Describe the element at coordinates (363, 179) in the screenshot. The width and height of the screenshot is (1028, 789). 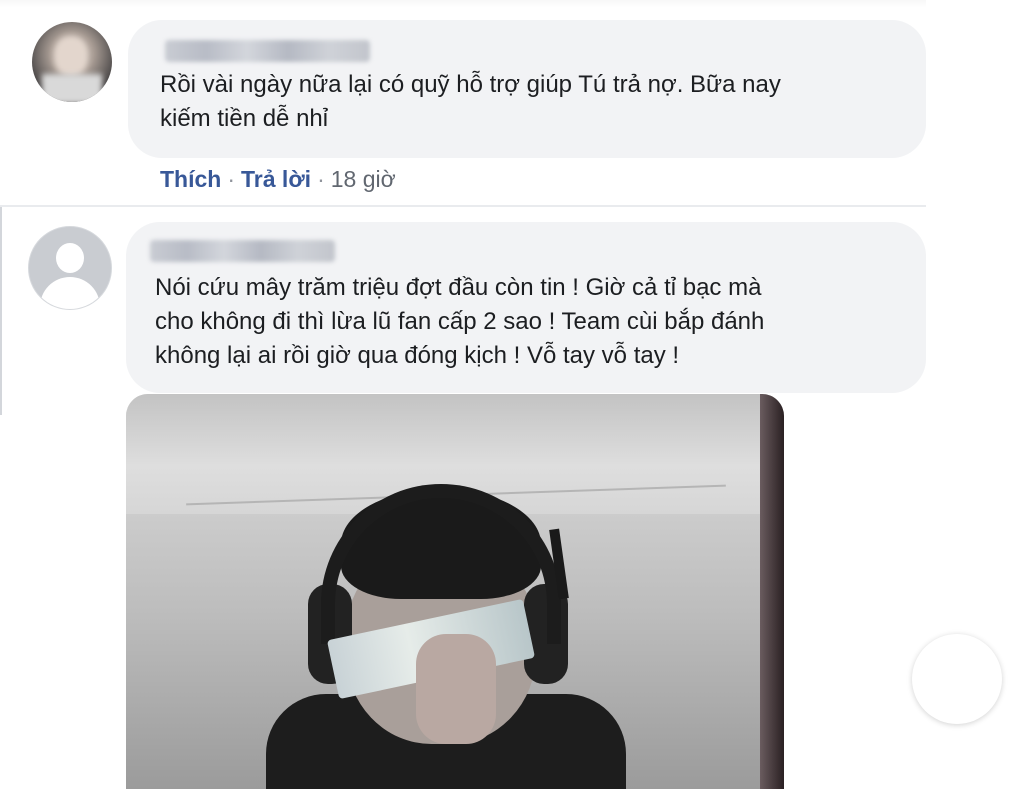
I see `comment-timestamp: 18 giờ` at that location.